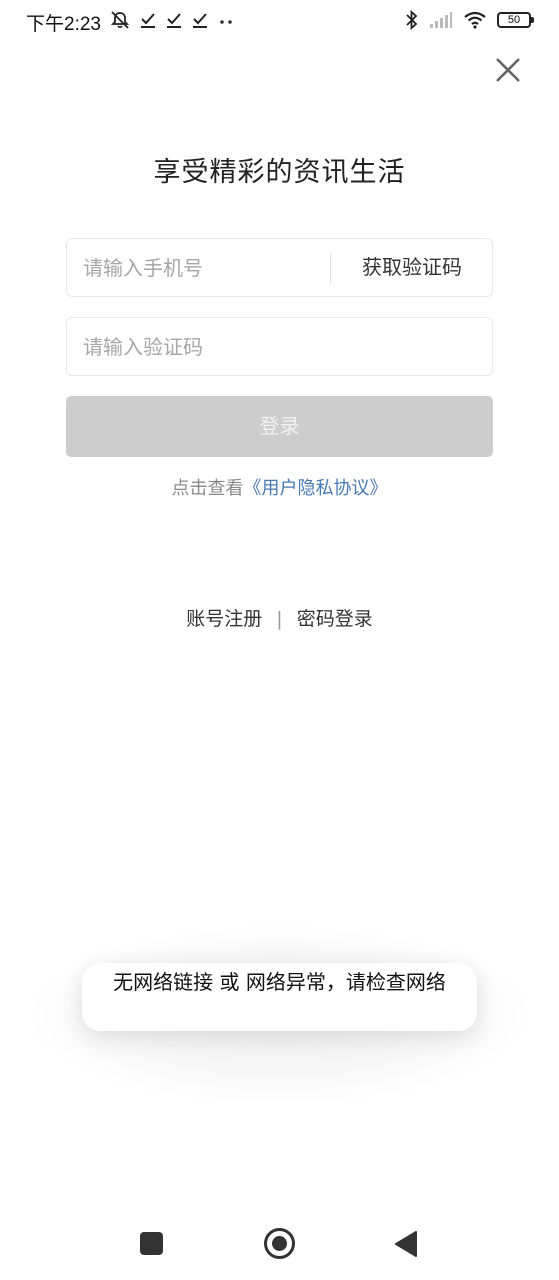  I want to click on battery-icon: 50, so click(515, 20).